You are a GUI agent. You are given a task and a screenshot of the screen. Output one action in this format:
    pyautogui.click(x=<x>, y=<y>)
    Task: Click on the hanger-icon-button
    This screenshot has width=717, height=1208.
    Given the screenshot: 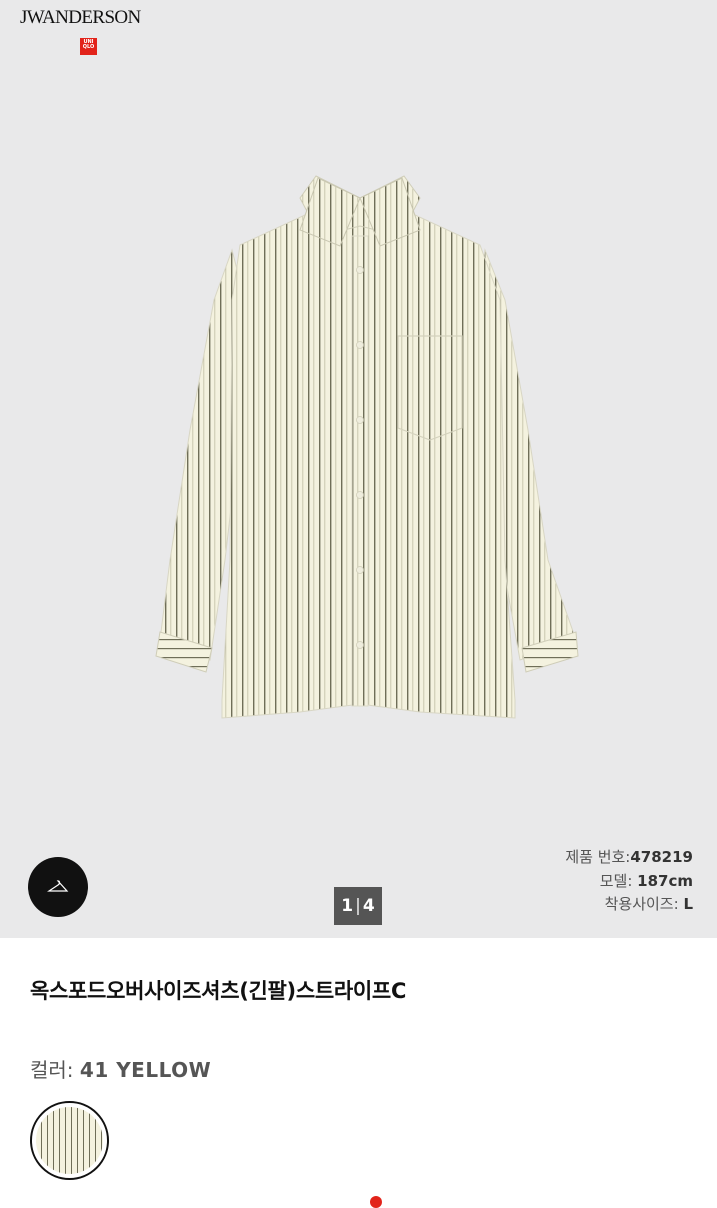 What is the action you would take?
    pyautogui.click(x=58, y=887)
    